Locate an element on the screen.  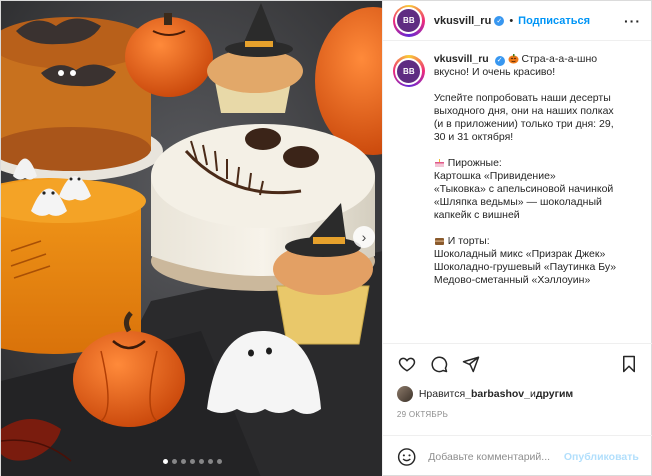
next-image-button: › is located at coordinates (364, 237).